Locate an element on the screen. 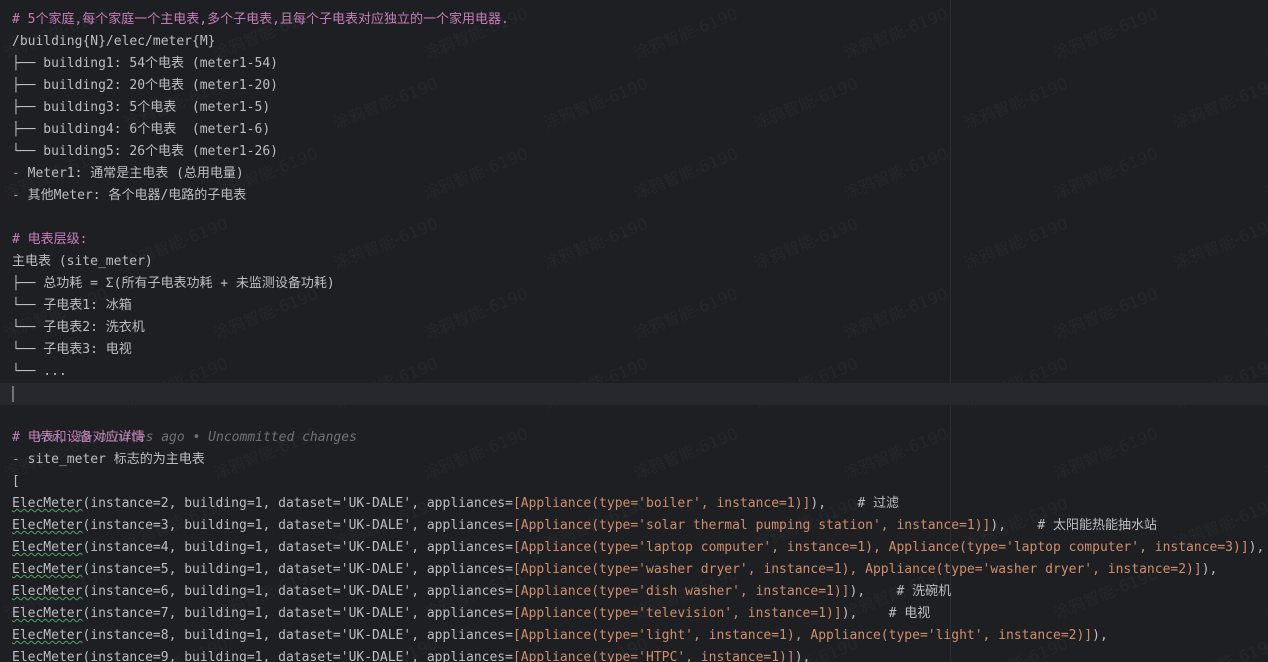  path-line: /building{N}/elec/meter{M} is located at coordinates (114, 41).